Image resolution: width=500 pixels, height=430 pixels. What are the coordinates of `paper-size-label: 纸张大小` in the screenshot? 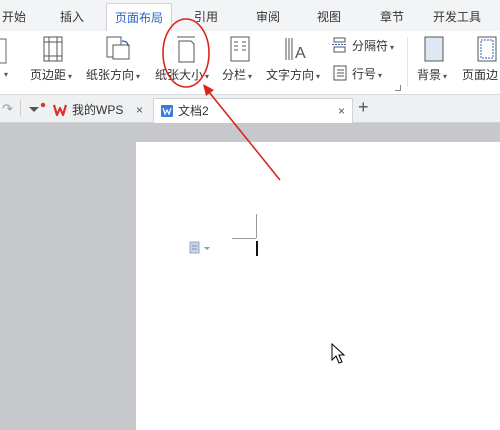 It's located at (179, 75).